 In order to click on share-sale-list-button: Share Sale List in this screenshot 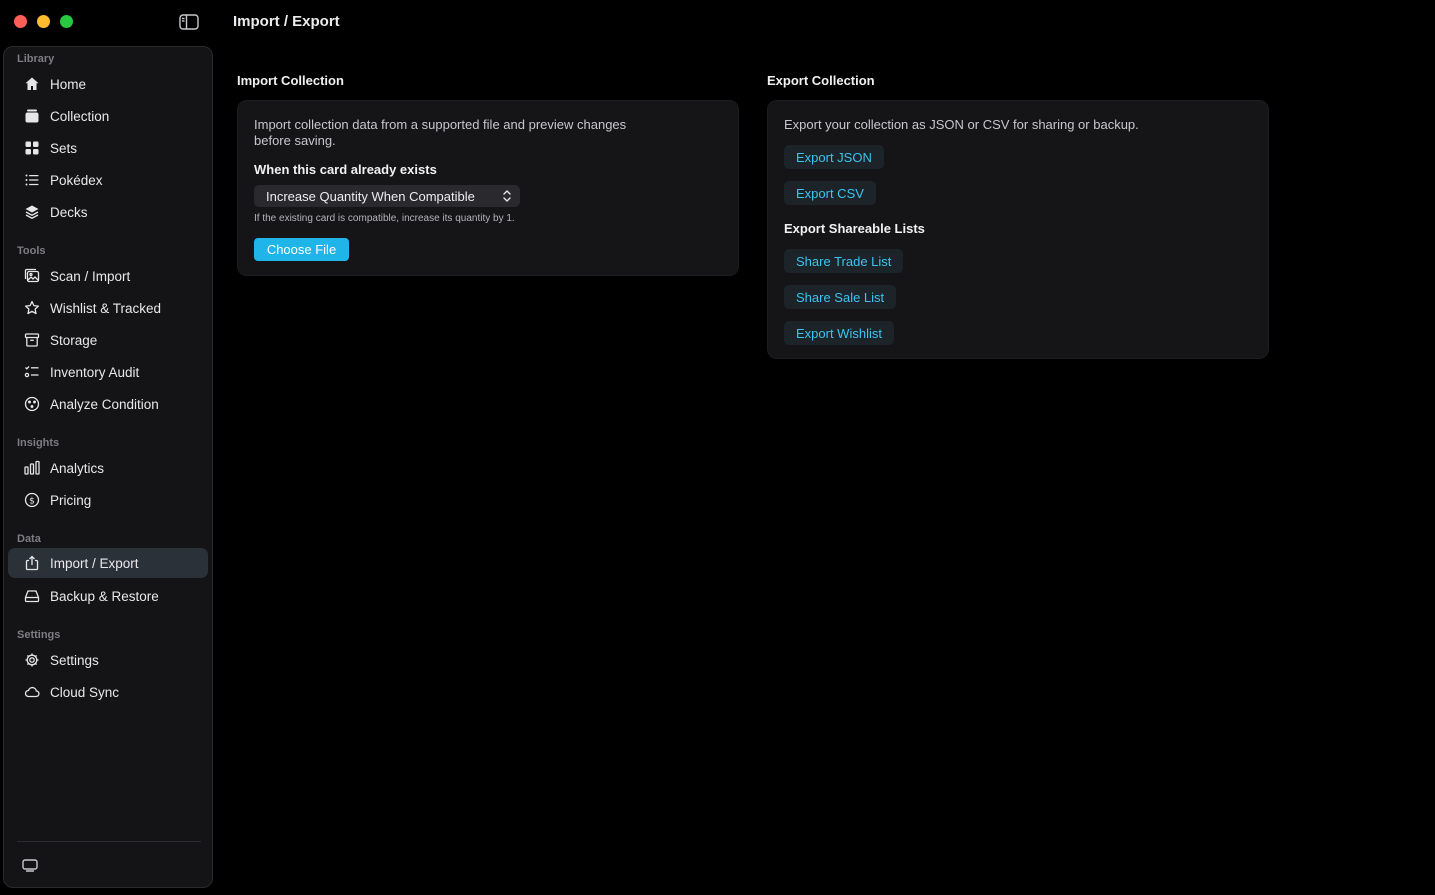, I will do `click(840, 297)`.